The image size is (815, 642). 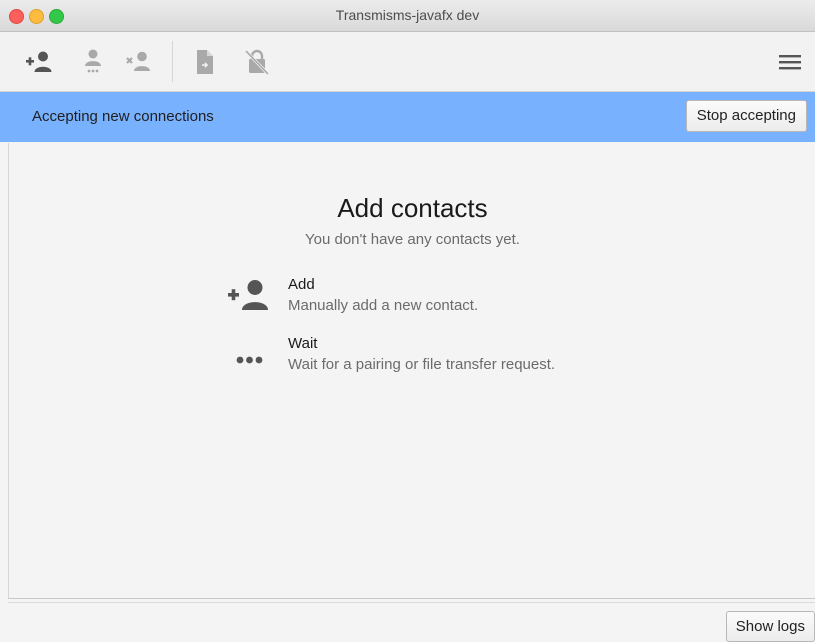 I want to click on wait-contact-icon, so click(x=93, y=61).